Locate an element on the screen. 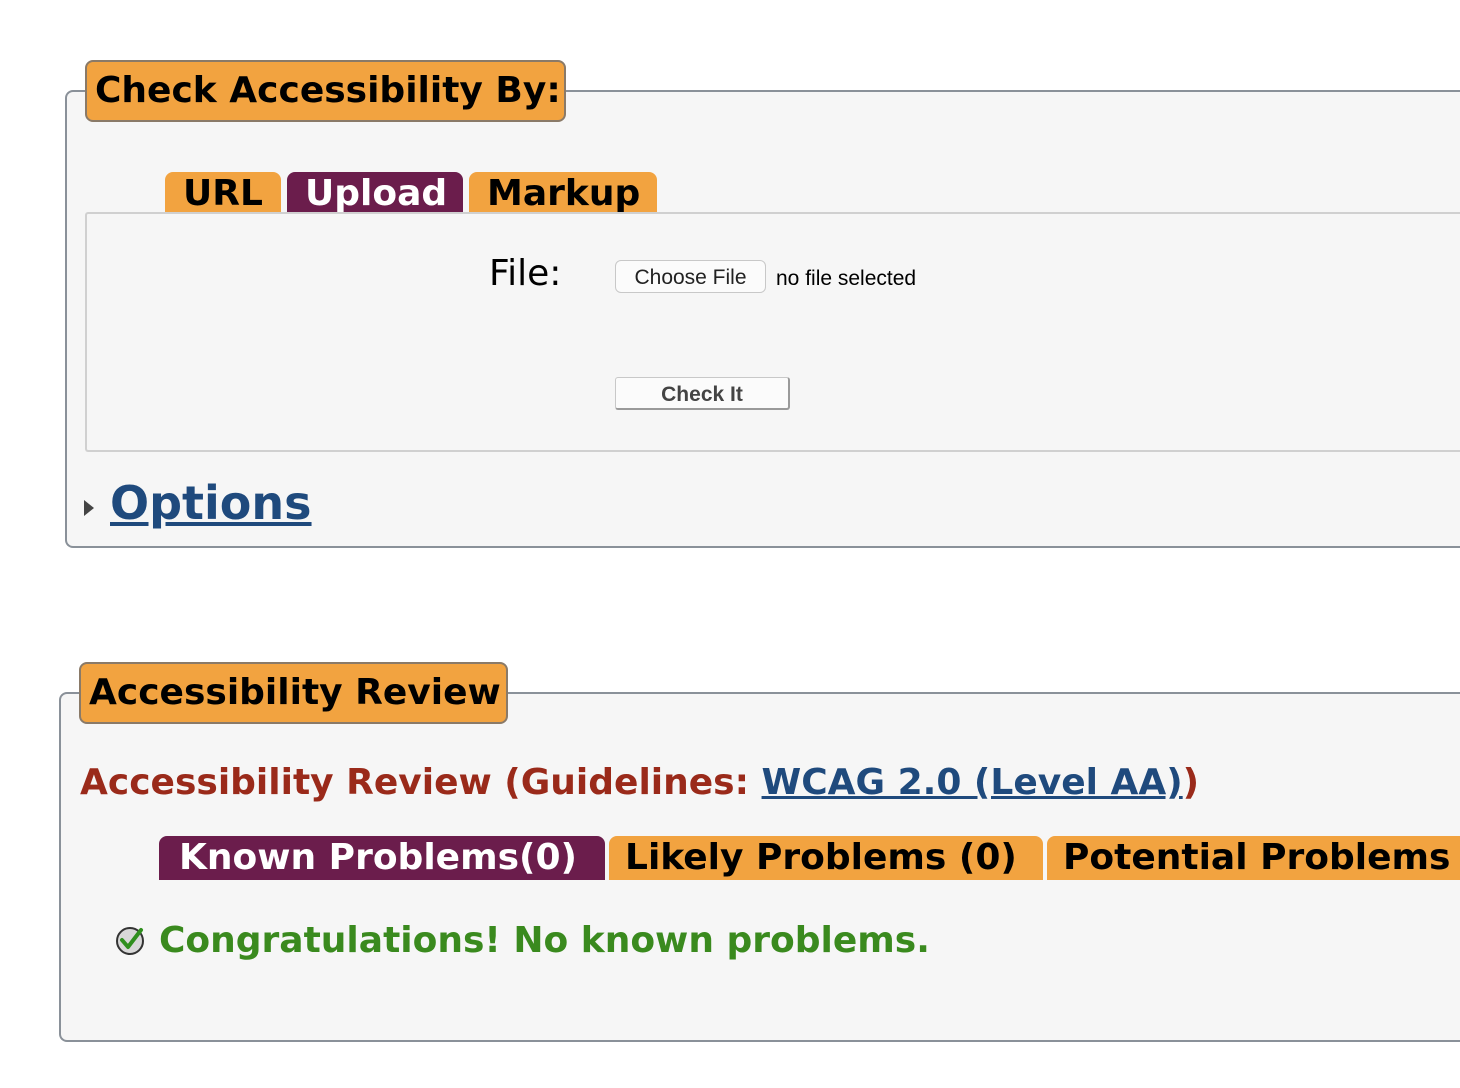 This screenshot has height=1088, width=1460. file-label: File: is located at coordinates (525, 273).